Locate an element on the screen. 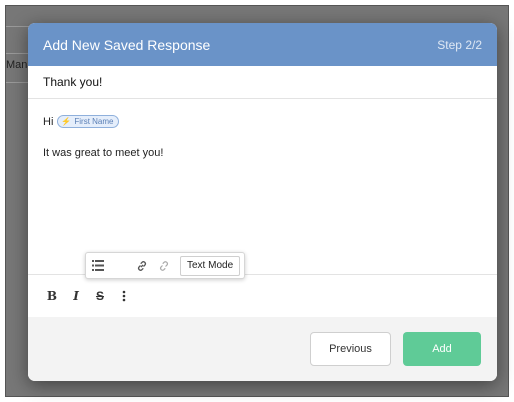 Image resolution: width=514 pixels, height=402 pixels. unlink-icon is located at coordinates (164, 266).